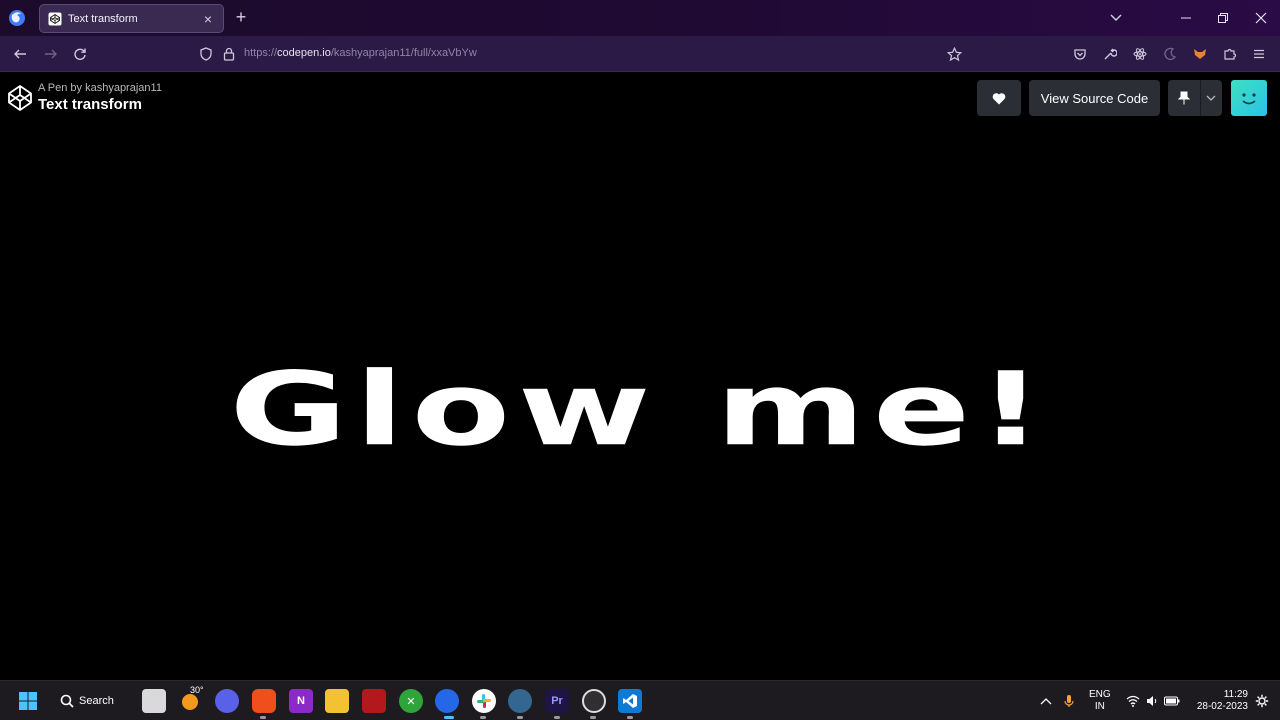 Image resolution: width=1280 pixels, height=720 pixels. What do you see at coordinates (1094, 98) in the screenshot?
I see `view-source-button: View Source Code` at bounding box center [1094, 98].